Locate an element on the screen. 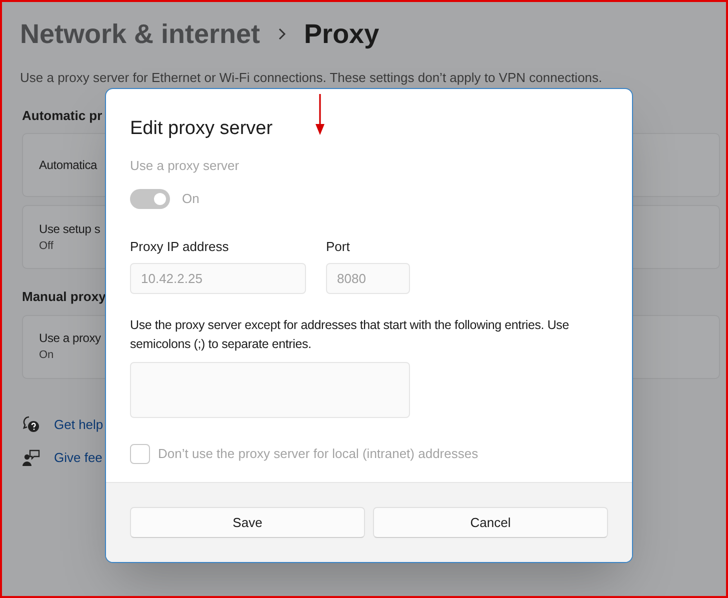 The height and width of the screenshot is (598, 728). section-heading: Automatic pr is located at coordinates (62, 115).